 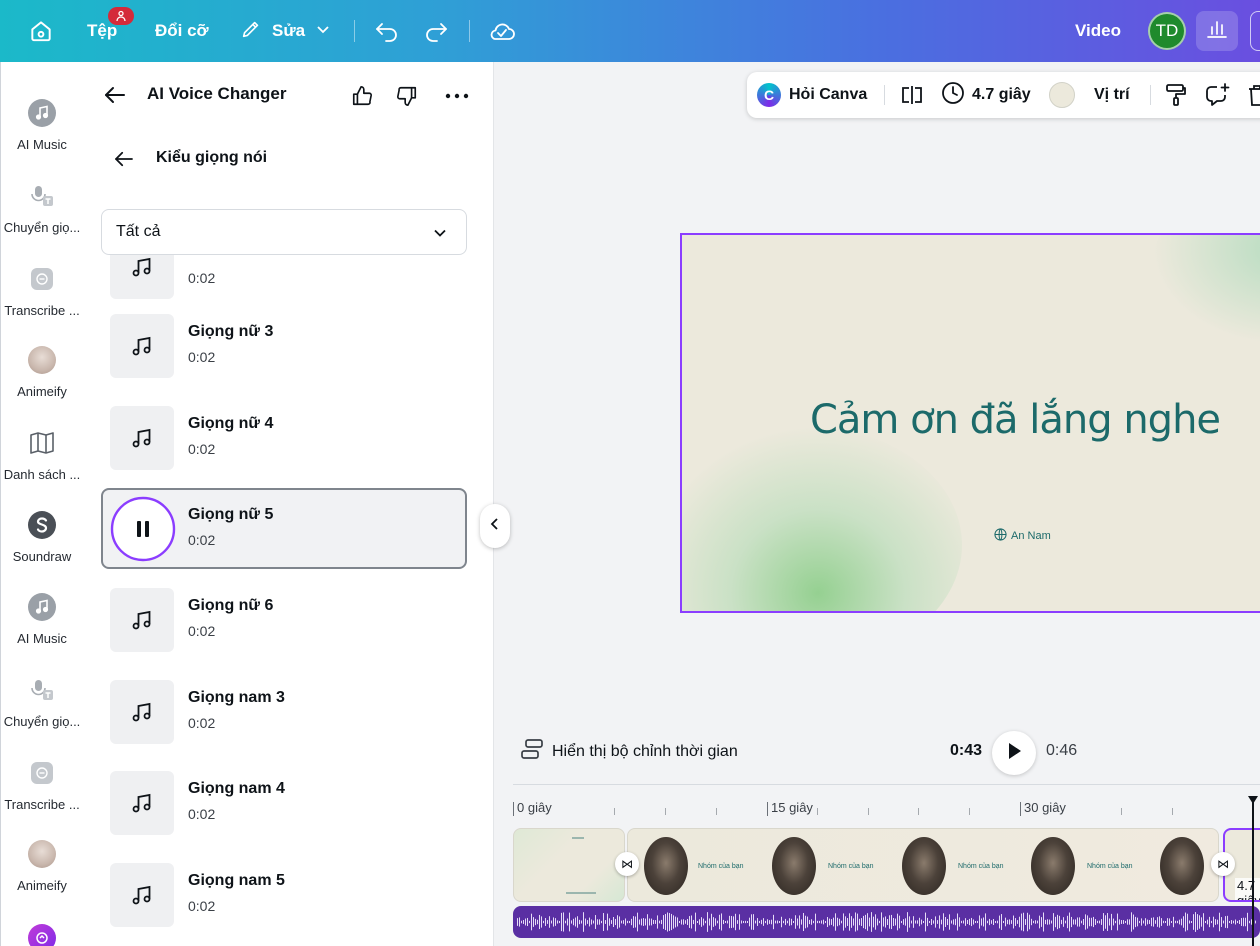 I want to click on rail-item-soundraw: Soundraw, so click(x=41, y=537).